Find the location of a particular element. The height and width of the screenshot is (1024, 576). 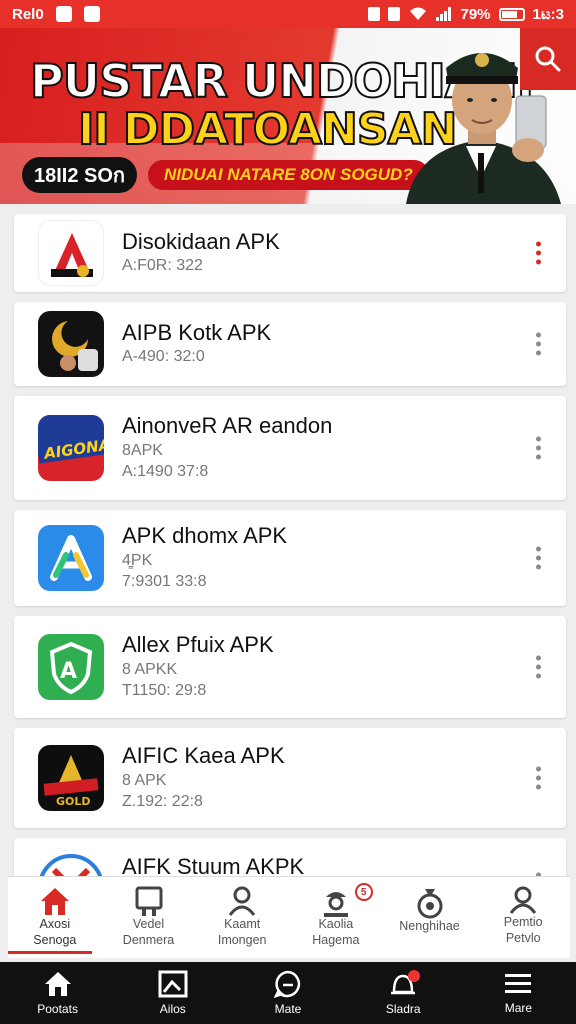

hamburger-icon is located at coordinates (518, 983).